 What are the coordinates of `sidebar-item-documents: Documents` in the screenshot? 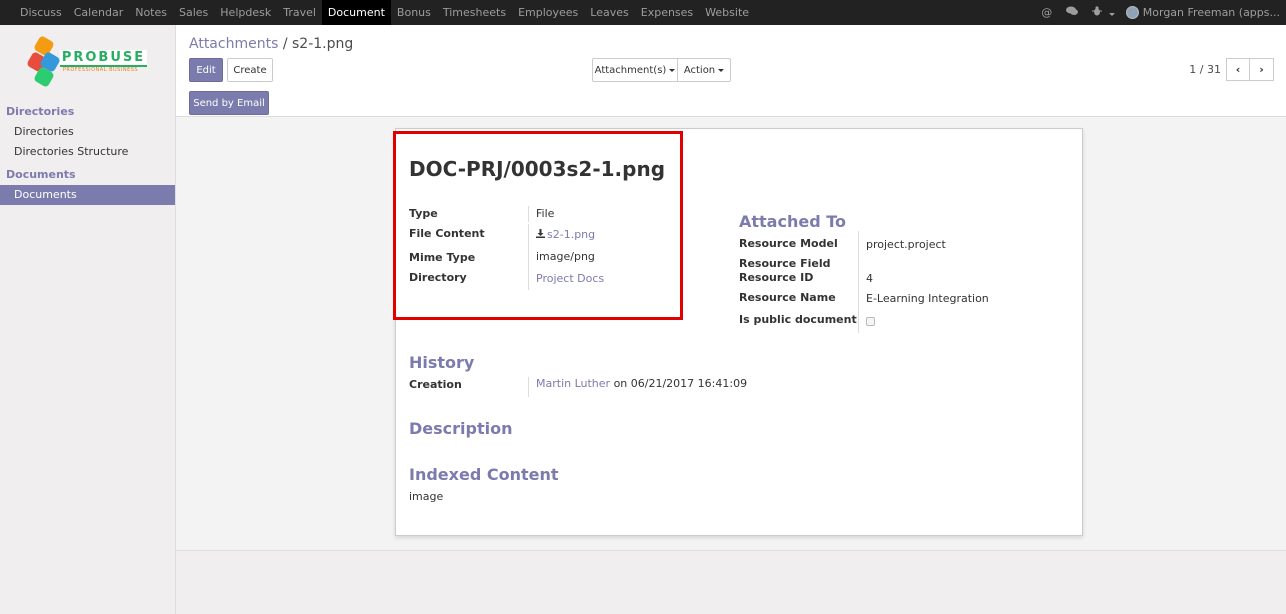 It's located at (87, 195).